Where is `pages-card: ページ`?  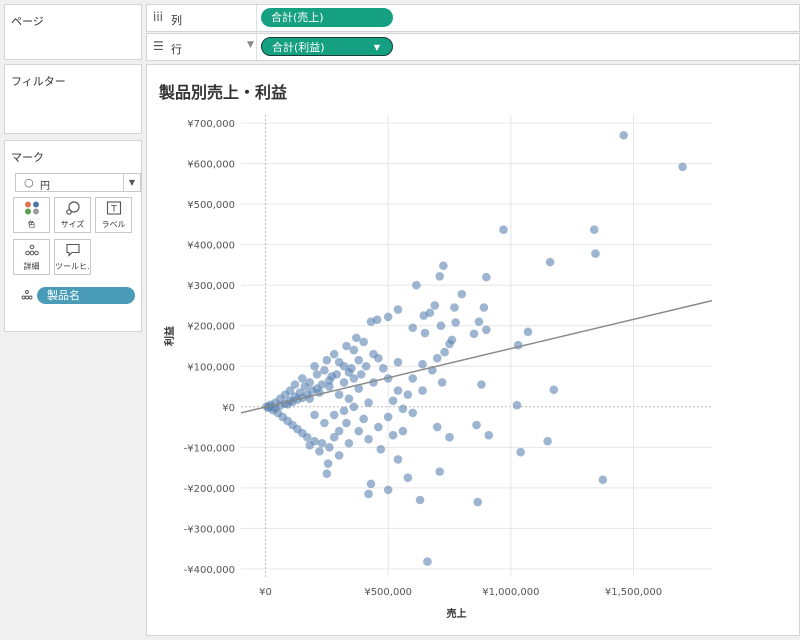 pages-card: ページ is located at coordinates (73, 32).